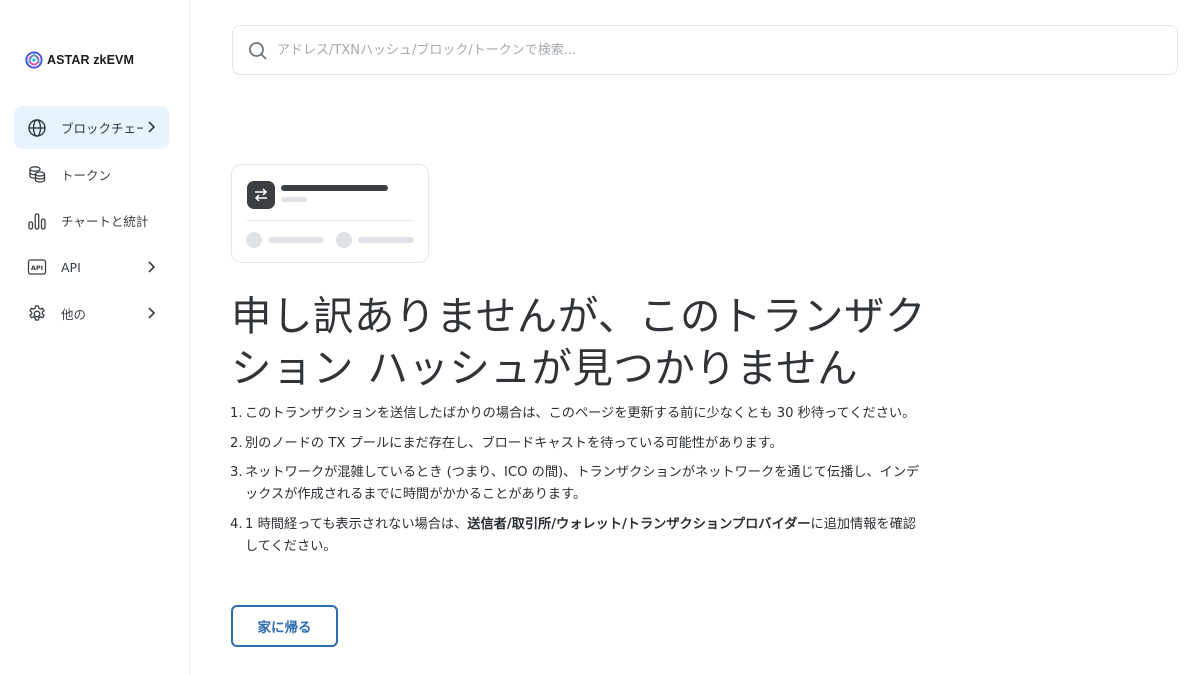 Image resolution: width=1200 pixels, height=675 pixels. Describe the element at coordinates (356, 524) in the screenshot. I see `list-text: 1 時間経っても表示されない場合は、` at that location.